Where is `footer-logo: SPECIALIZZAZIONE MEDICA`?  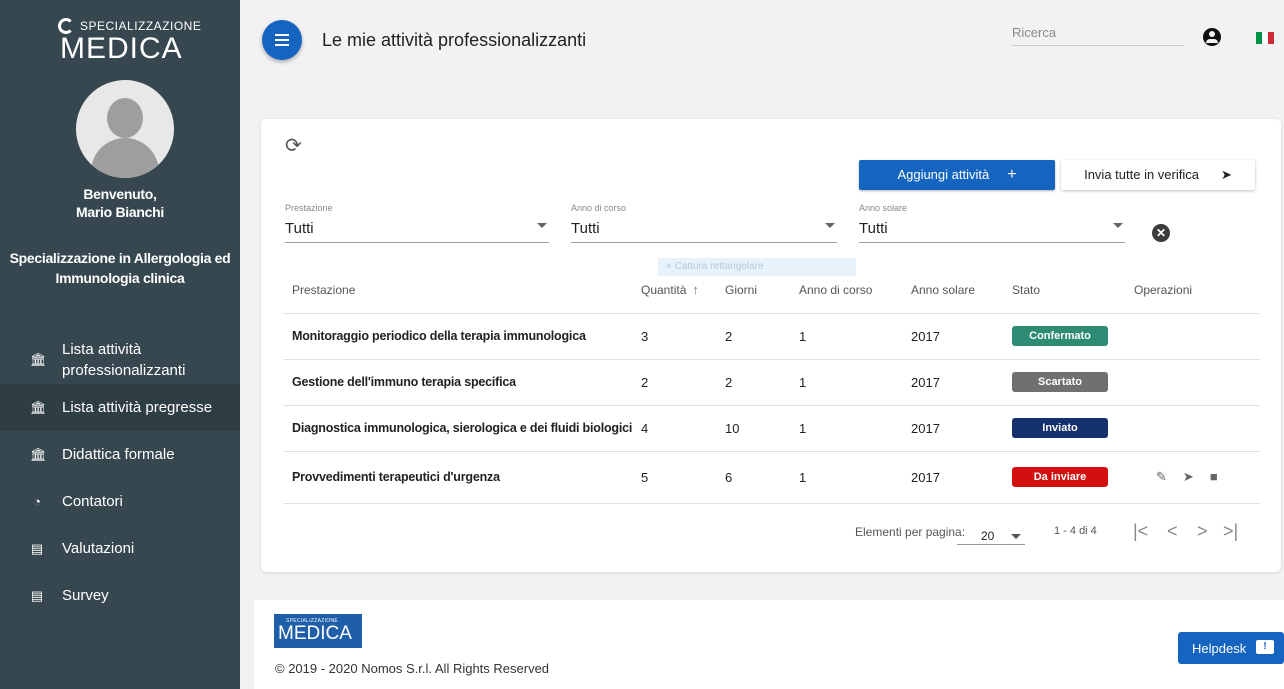 footer-logo: SPECIALIZZAZIONE MEDICA is located at coordinates (318, 631).